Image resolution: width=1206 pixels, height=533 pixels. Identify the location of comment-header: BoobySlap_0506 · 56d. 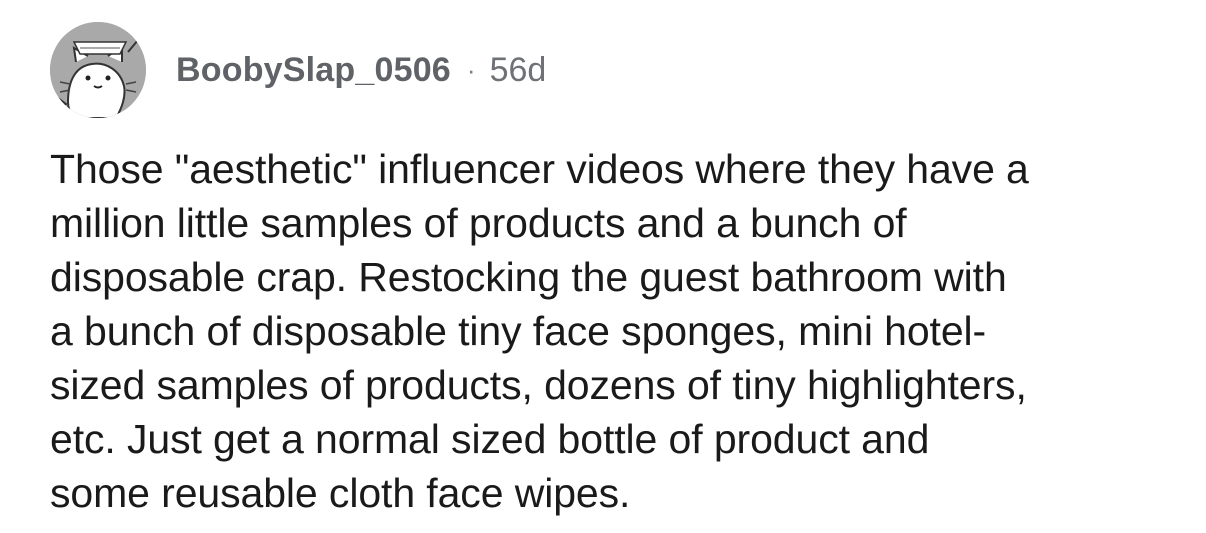
(298, 70).